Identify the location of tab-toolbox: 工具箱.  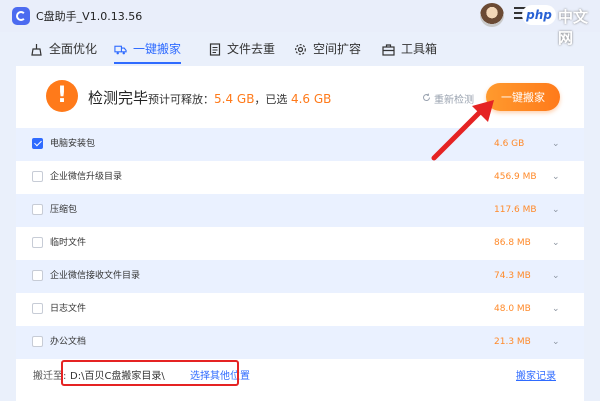
(409, 49).